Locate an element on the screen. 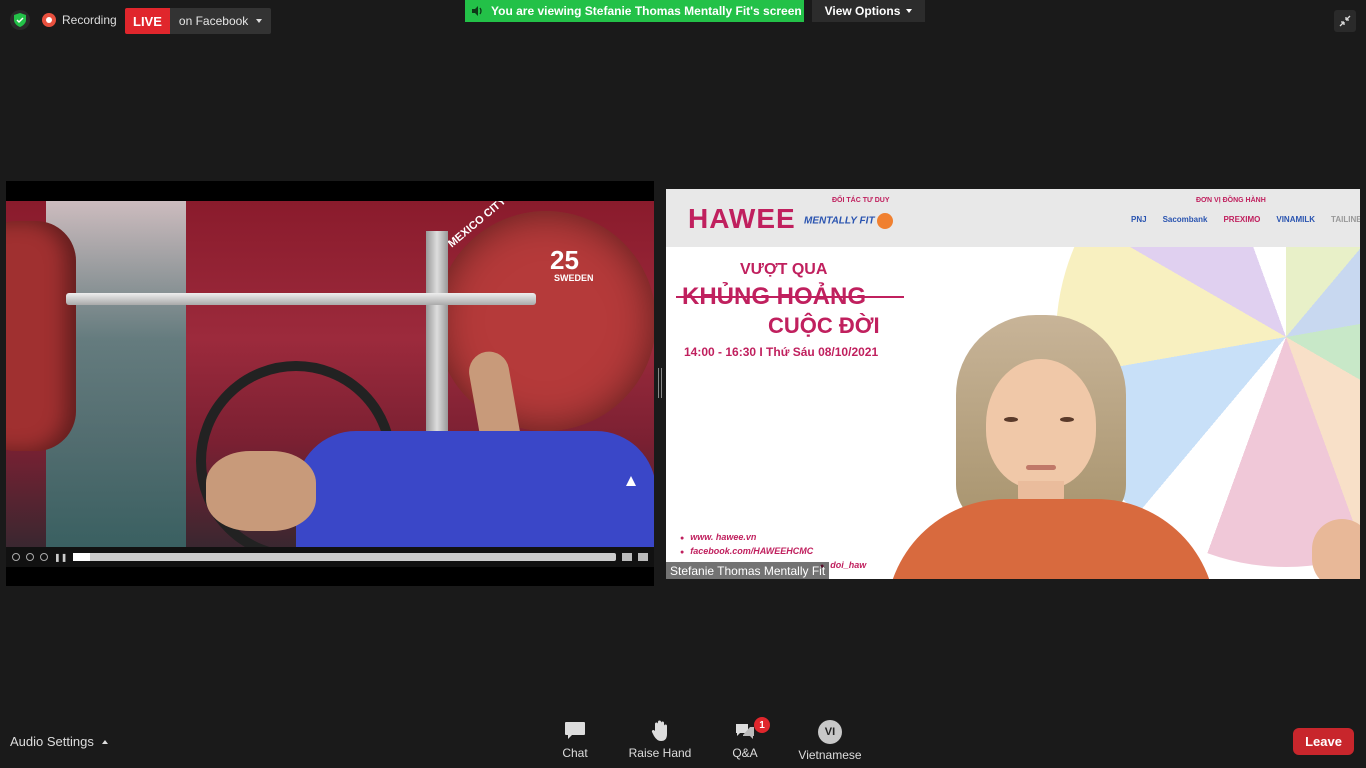 The height and width of the screenshot is (768, 1366). qa-button: 1 Q&A is located at coordinates (745, 739).